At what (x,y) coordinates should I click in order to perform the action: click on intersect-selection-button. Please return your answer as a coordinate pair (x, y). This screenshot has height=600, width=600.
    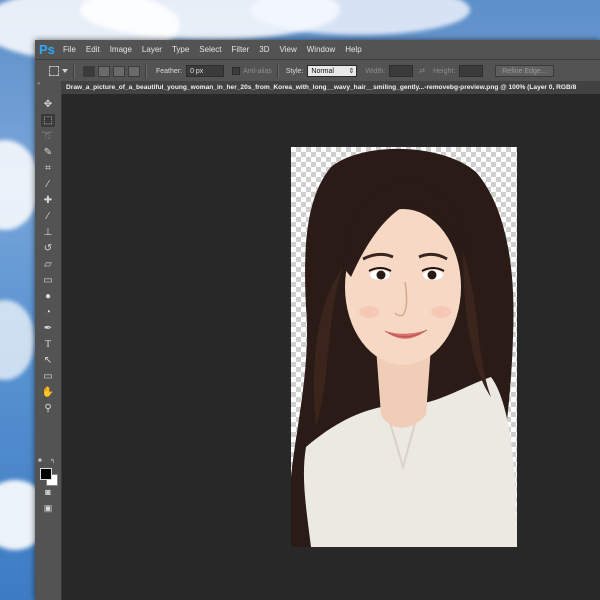
    Looking at the image, I should click on (134, 71).